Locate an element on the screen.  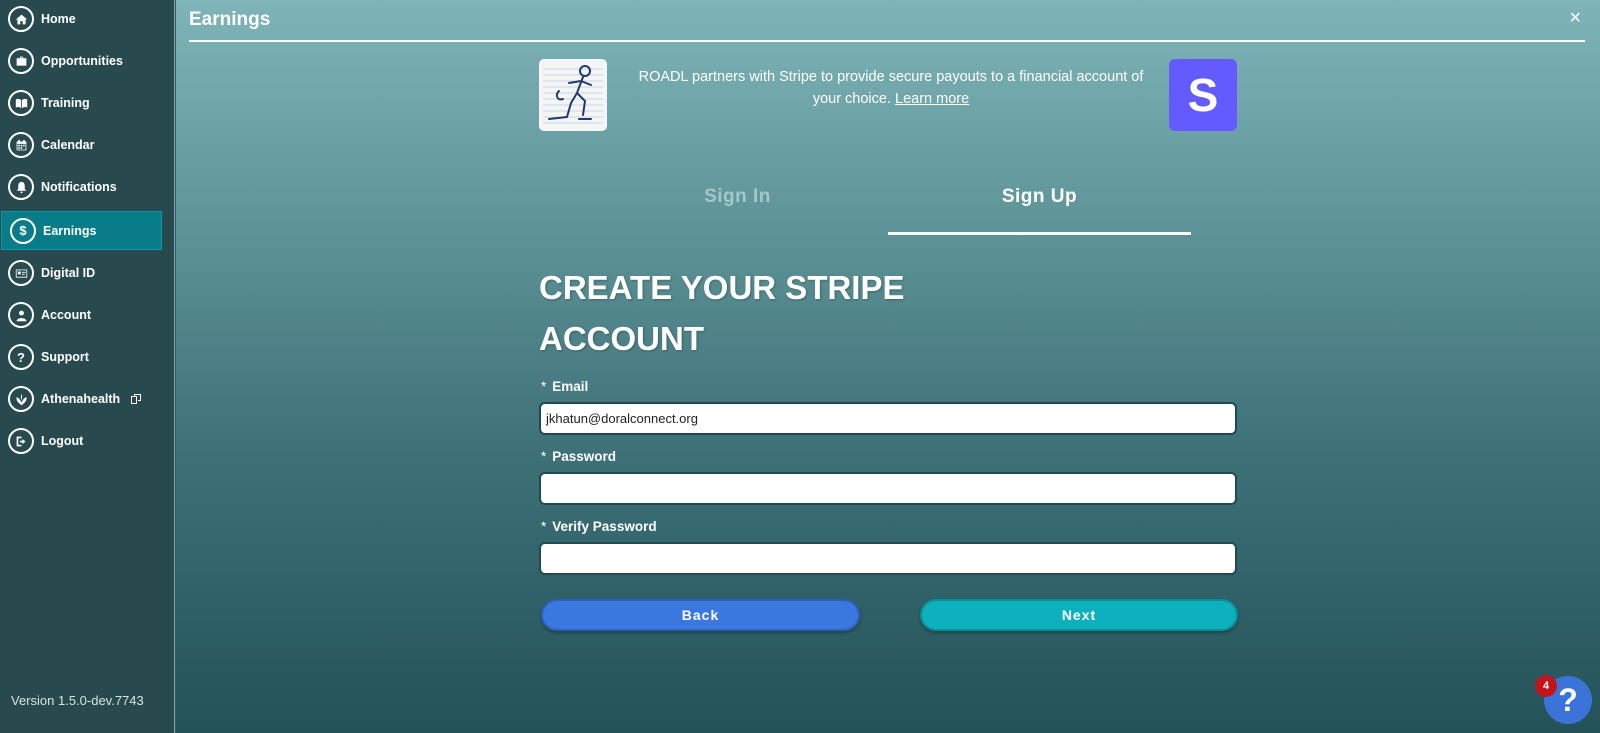
version-label: Version 1.5.0-dev.7743 is located at coordinates (77, 700).